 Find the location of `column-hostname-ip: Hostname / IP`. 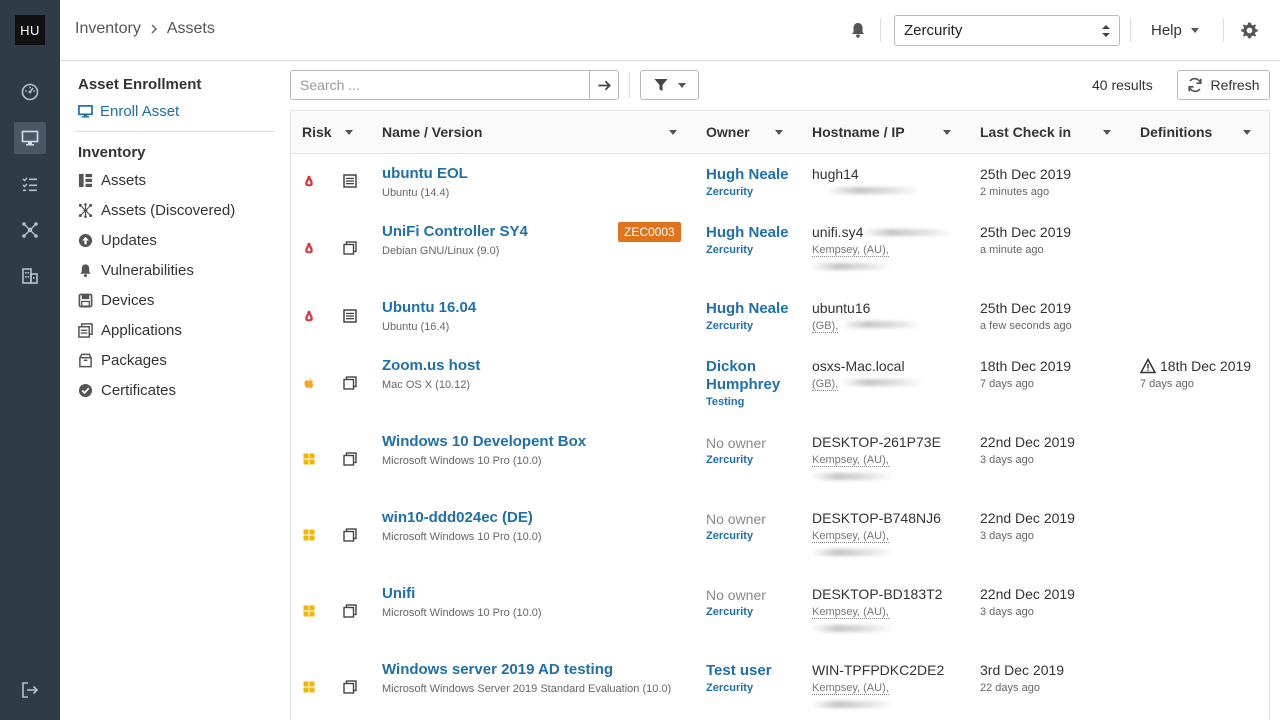

column-hostname-ip: Hostname / IP is located at coordinates (858, 132).